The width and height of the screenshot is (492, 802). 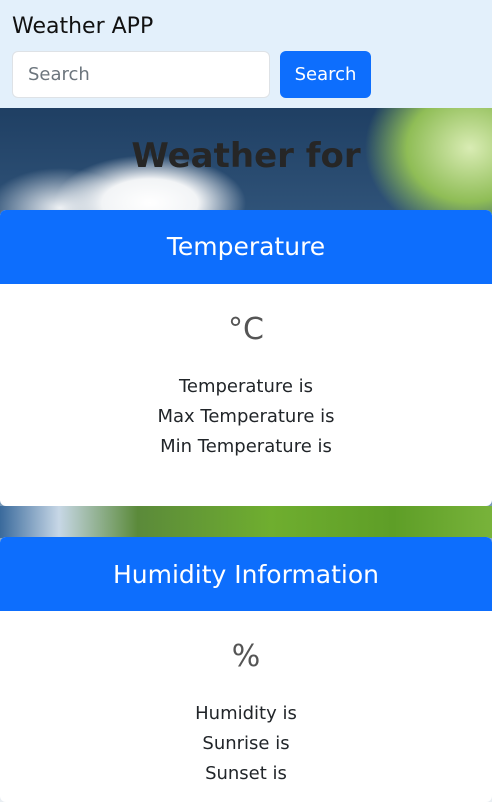 I want to click on humidity-card-header: Humidity Information, so click(x=246, y=574).